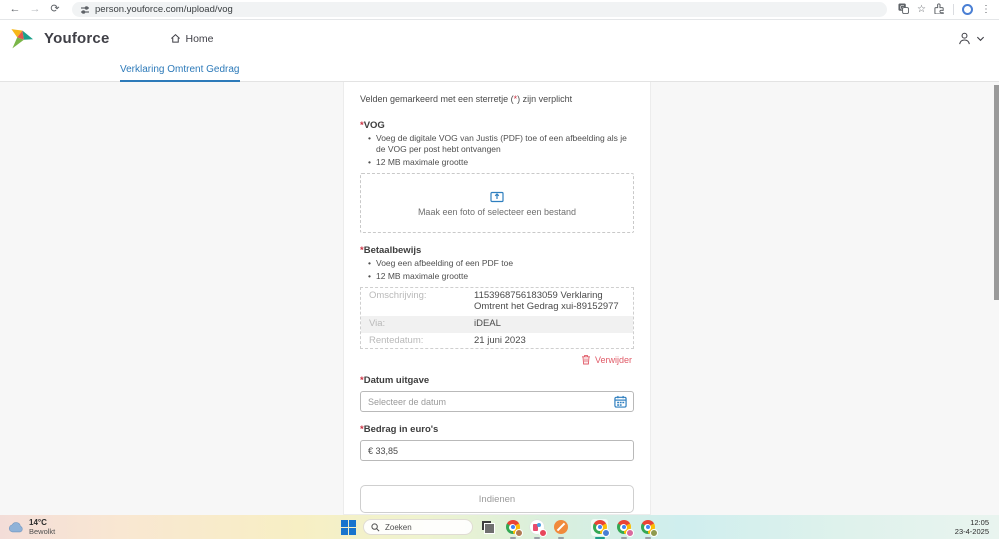 The width and height of the screenshot is (999, 539). I want to click on chrome-profile-3-button, so click(624, 529).